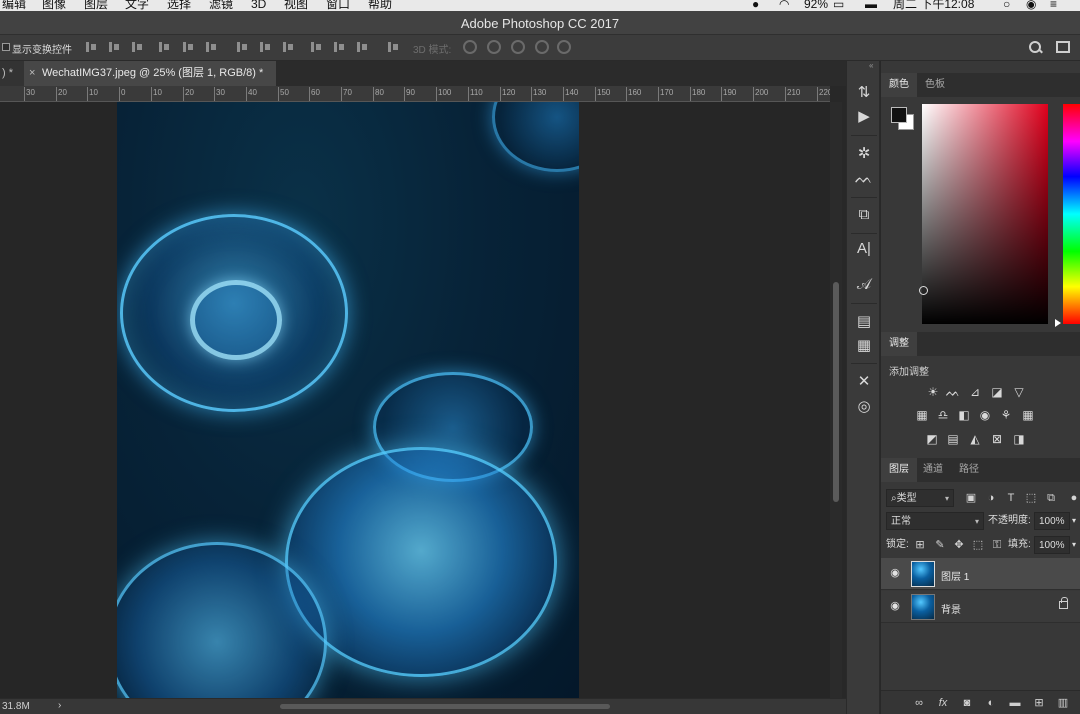 This screenshot has height=714, width=1080. What do you see at coordinates (933, 470) in the screenshot?
I see `tab-channels: 通道` at bounding box center [933, 470].